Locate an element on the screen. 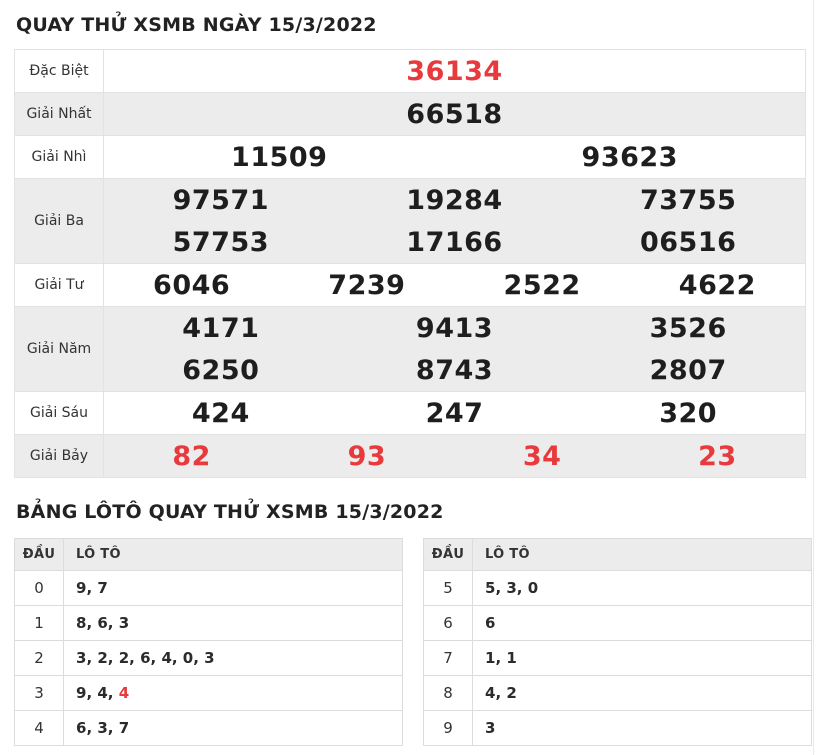  loto-cell: 6, 3, 7 is located at coordinates (233, 728).